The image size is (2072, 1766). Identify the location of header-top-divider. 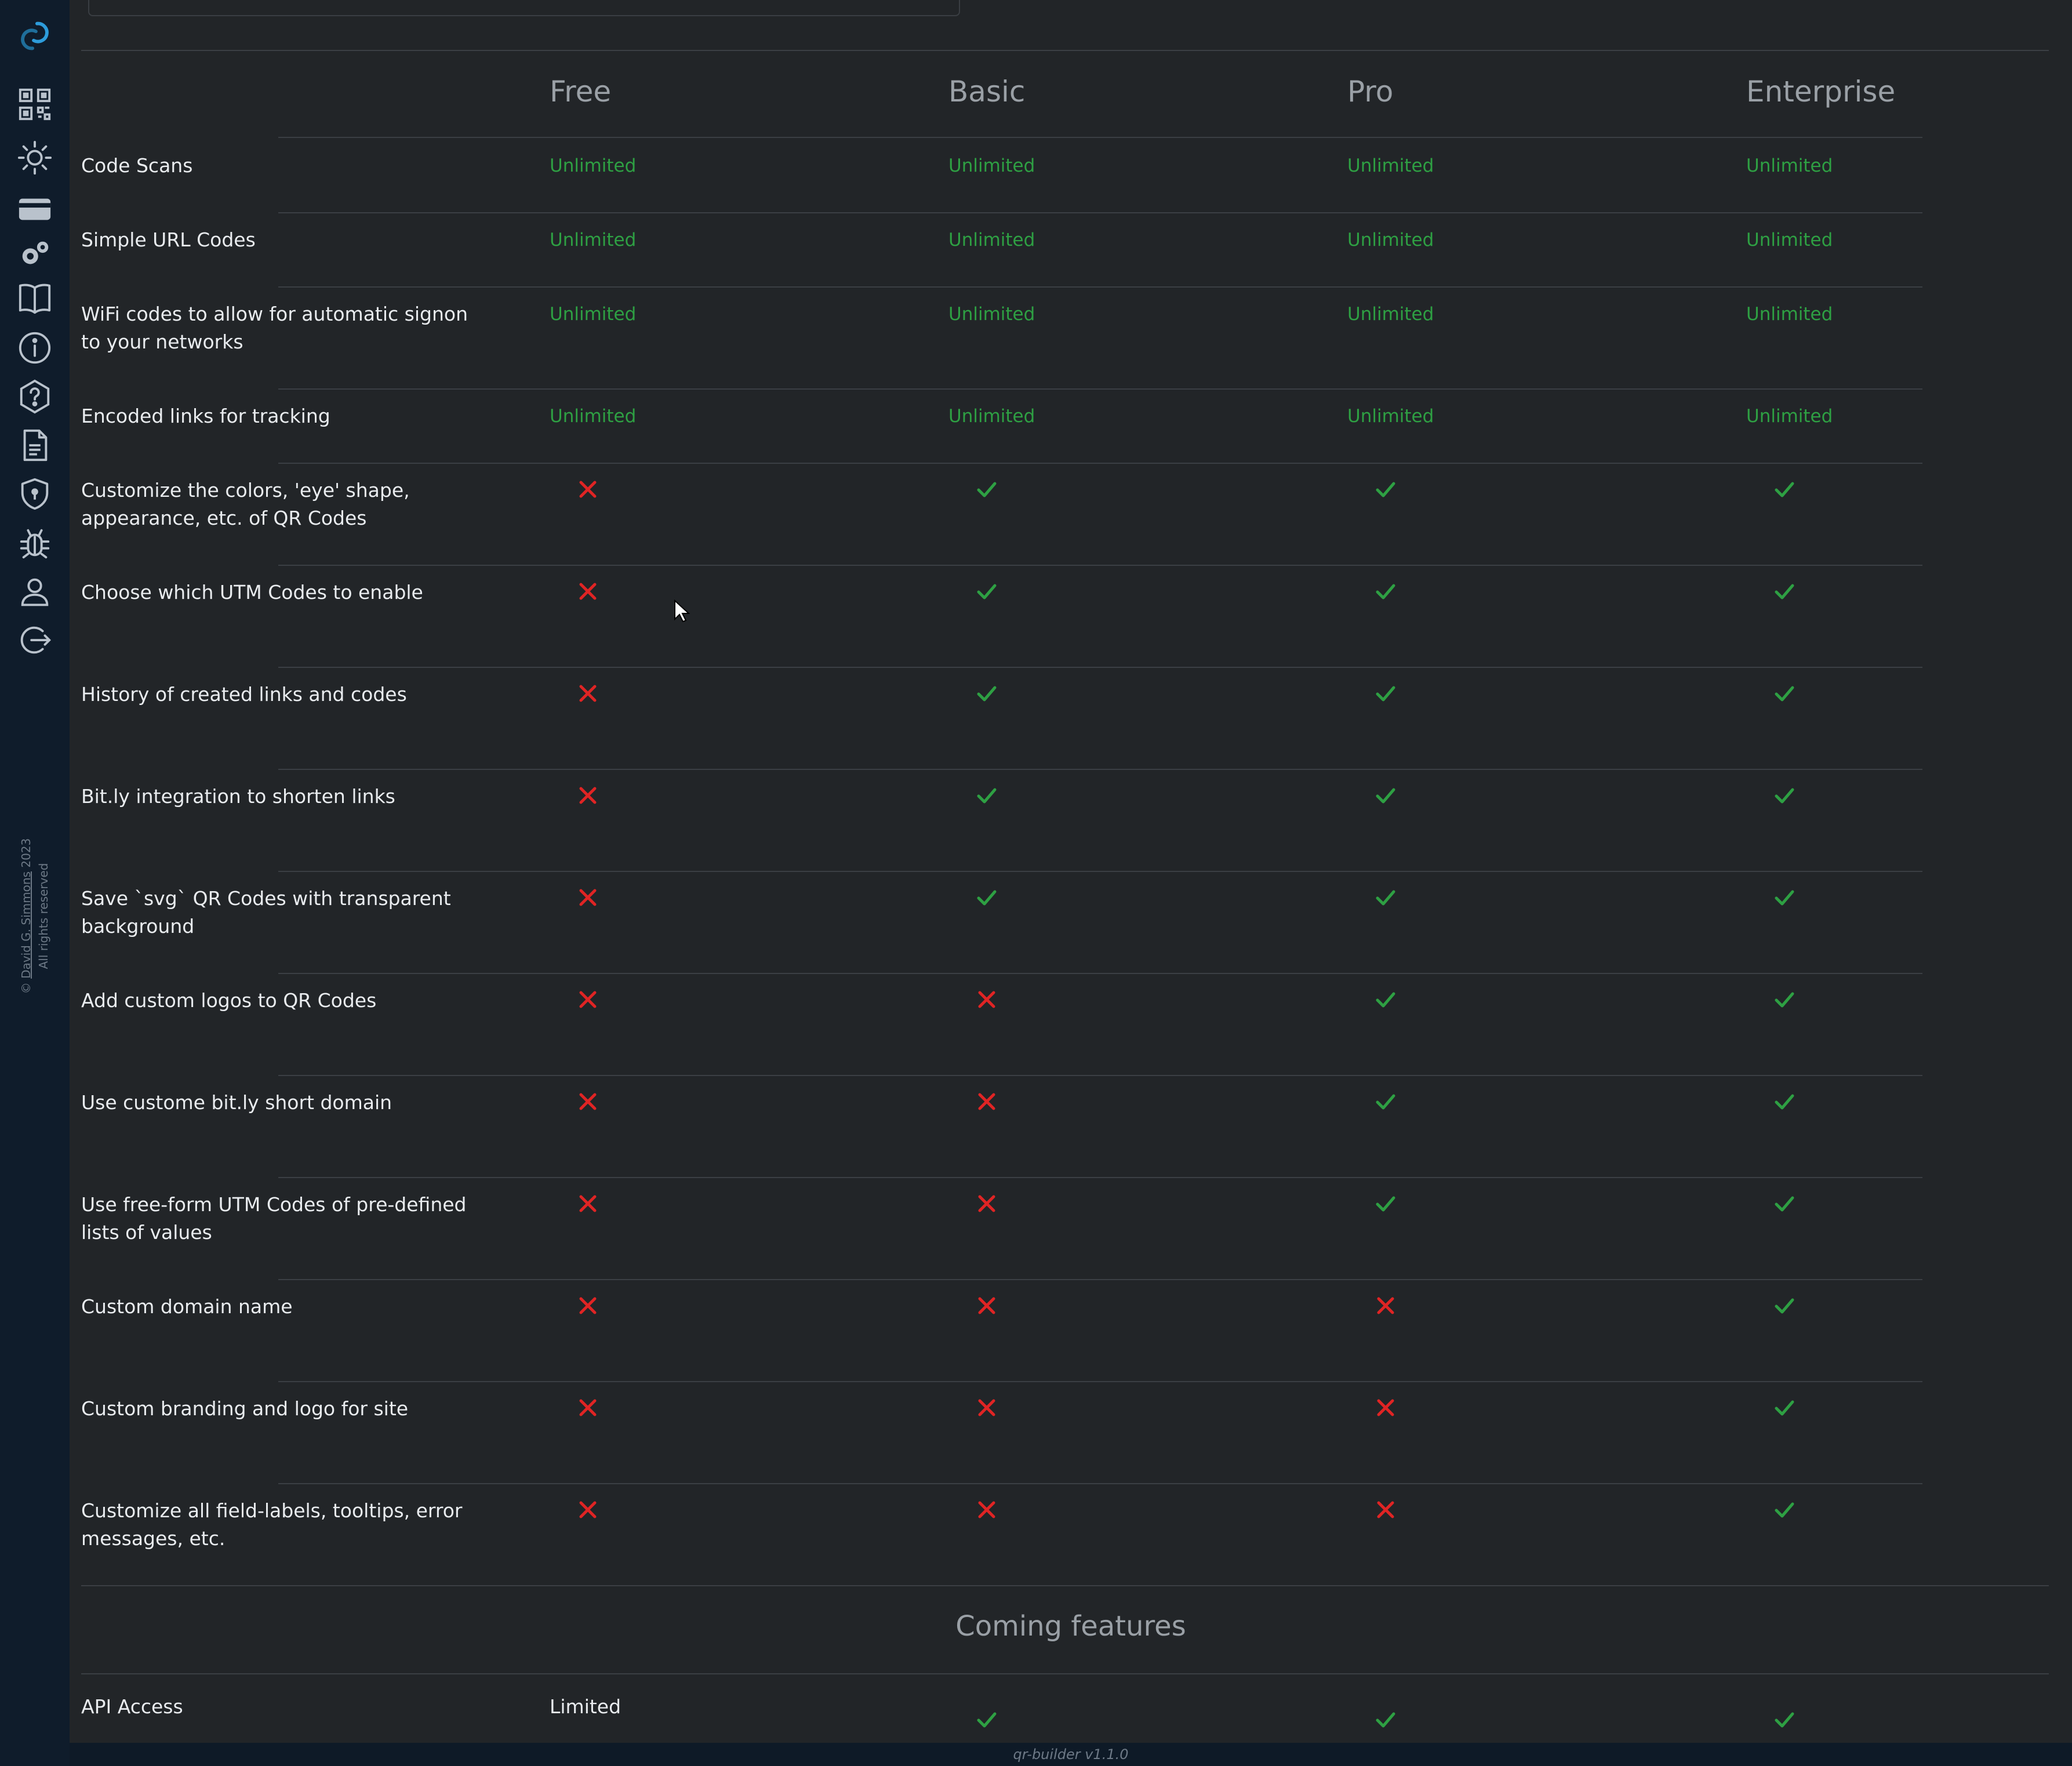
(1065, 50).